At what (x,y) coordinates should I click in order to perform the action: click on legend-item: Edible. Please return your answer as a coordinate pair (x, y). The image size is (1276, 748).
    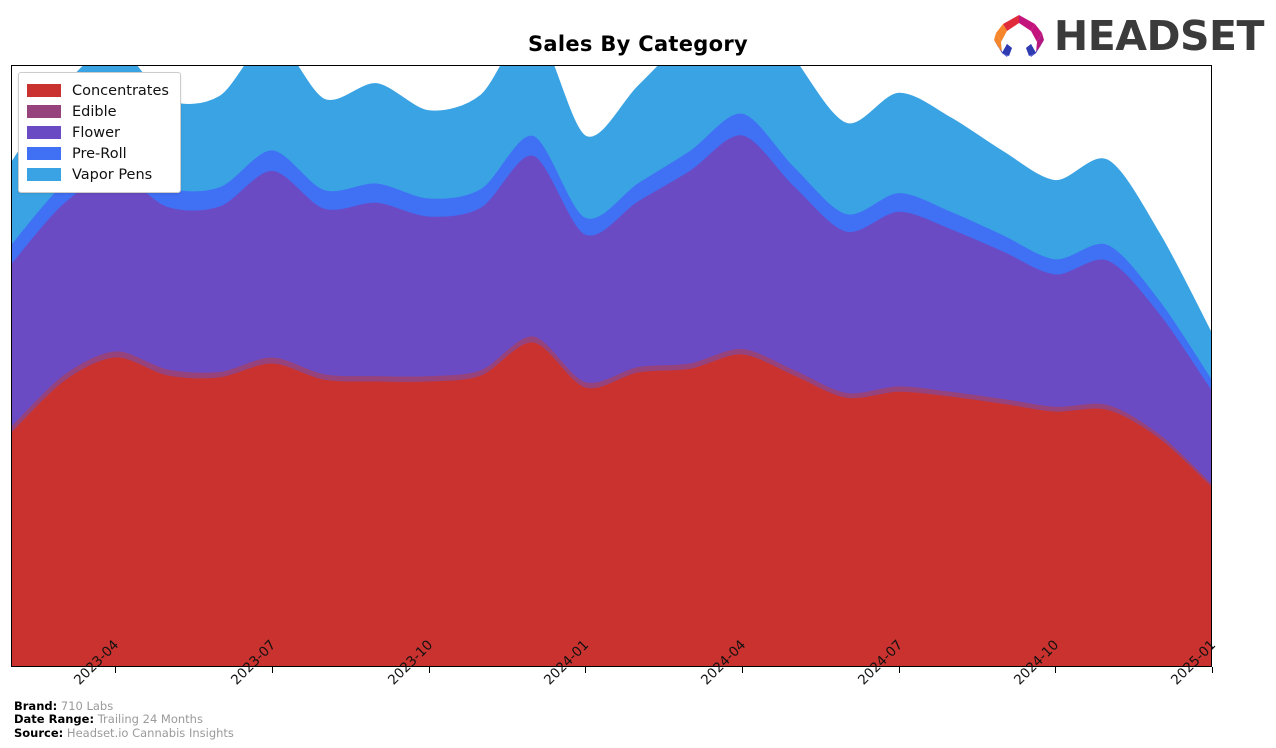
    Looking at the image, I should click on (98, 111).